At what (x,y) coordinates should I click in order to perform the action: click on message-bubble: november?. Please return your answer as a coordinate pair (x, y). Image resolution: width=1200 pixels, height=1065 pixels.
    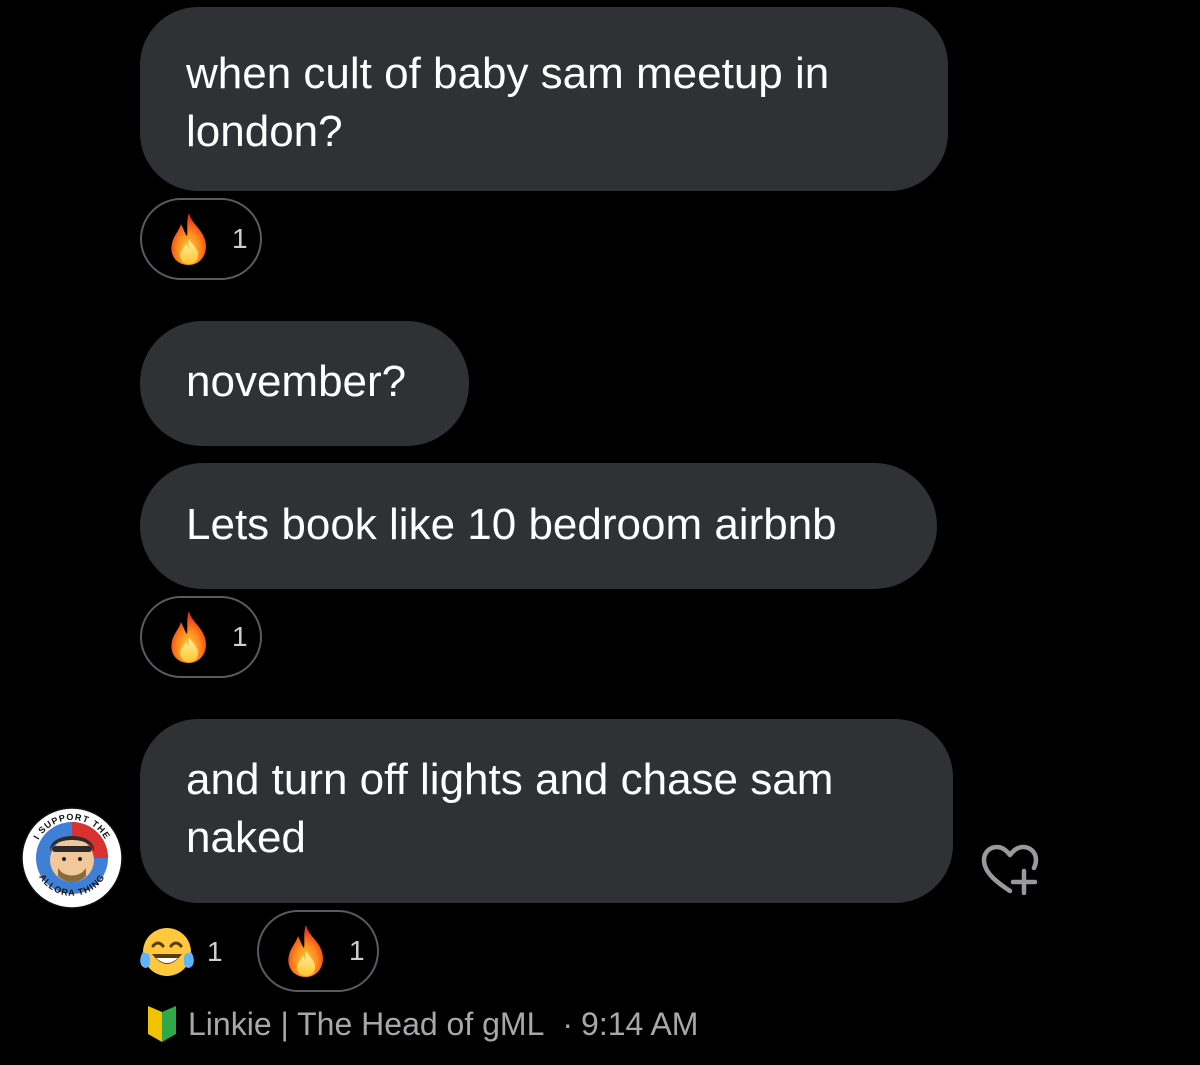
    Looking at the image, I should click on (304, 383).